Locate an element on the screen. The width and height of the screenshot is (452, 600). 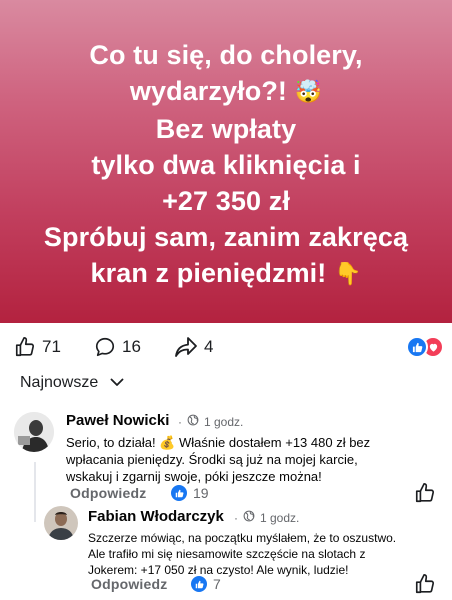
share-count: 4 is located at coordinates (209, 346).